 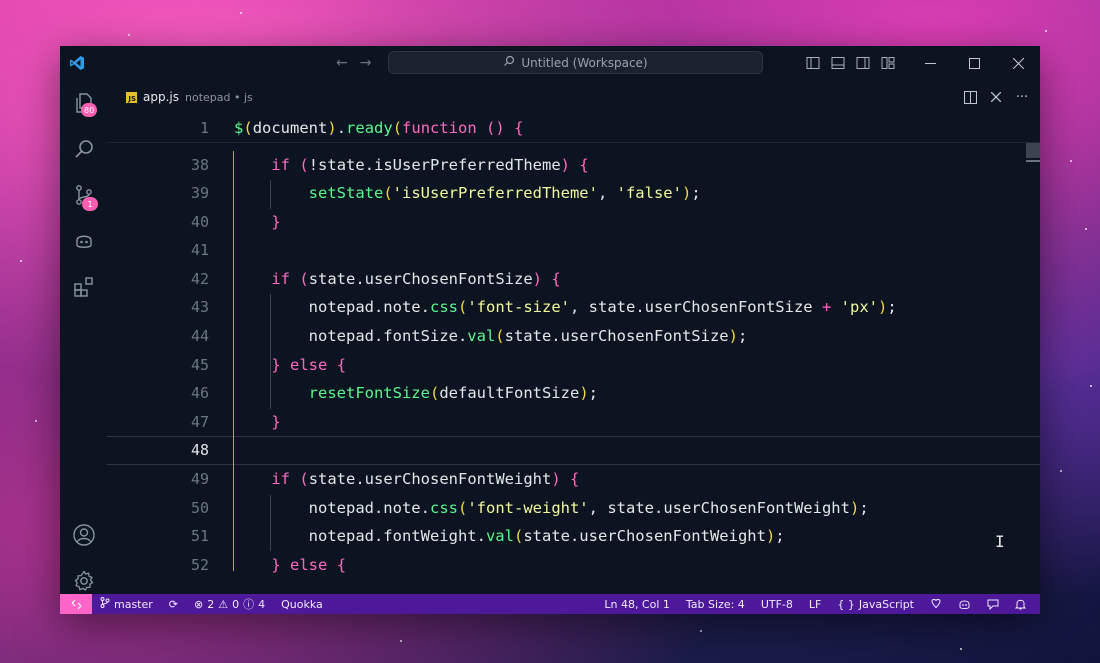 What do you see at coordinates (1033, 354) in the screenshot?
I see `vertical-scrollbar` at bounding box center [1033, 354].